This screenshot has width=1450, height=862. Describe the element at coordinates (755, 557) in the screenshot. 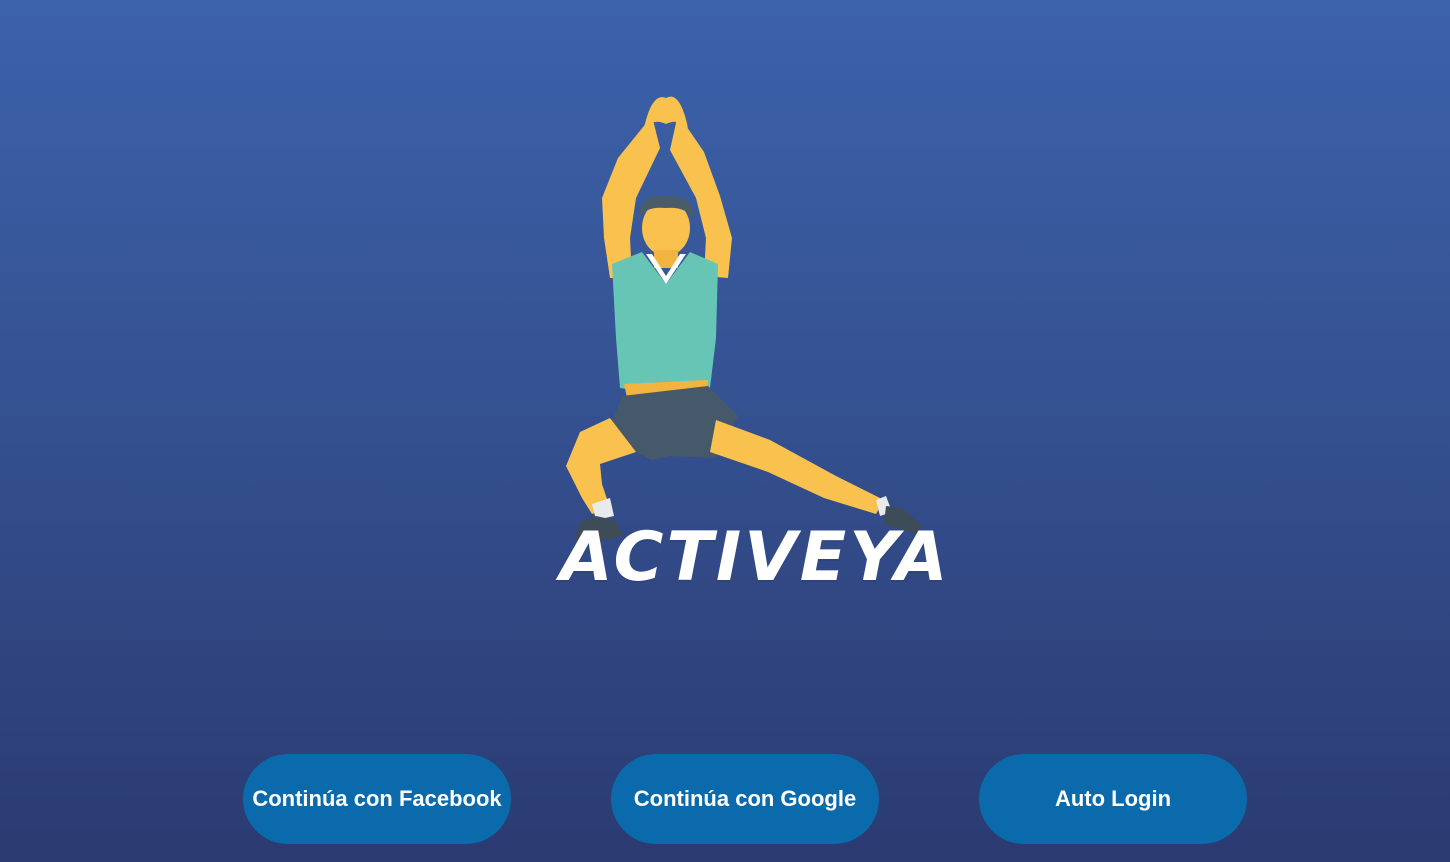

I see `brand-title: ACTIVEYA` at that location.